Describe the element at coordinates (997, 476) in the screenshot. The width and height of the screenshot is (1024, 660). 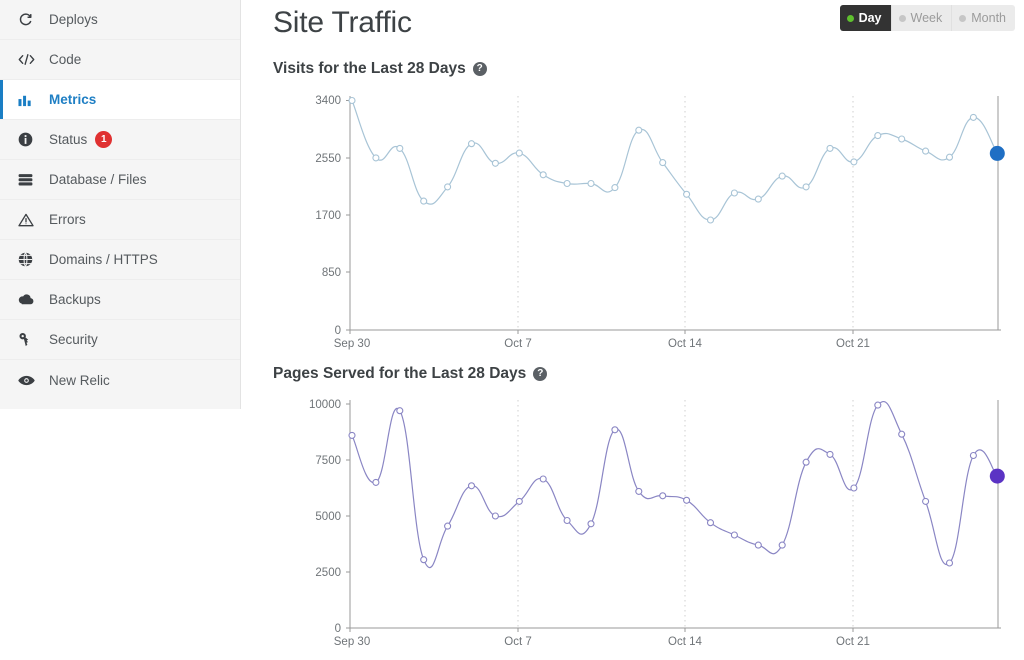
I see `pages-highlight-point` at that location.